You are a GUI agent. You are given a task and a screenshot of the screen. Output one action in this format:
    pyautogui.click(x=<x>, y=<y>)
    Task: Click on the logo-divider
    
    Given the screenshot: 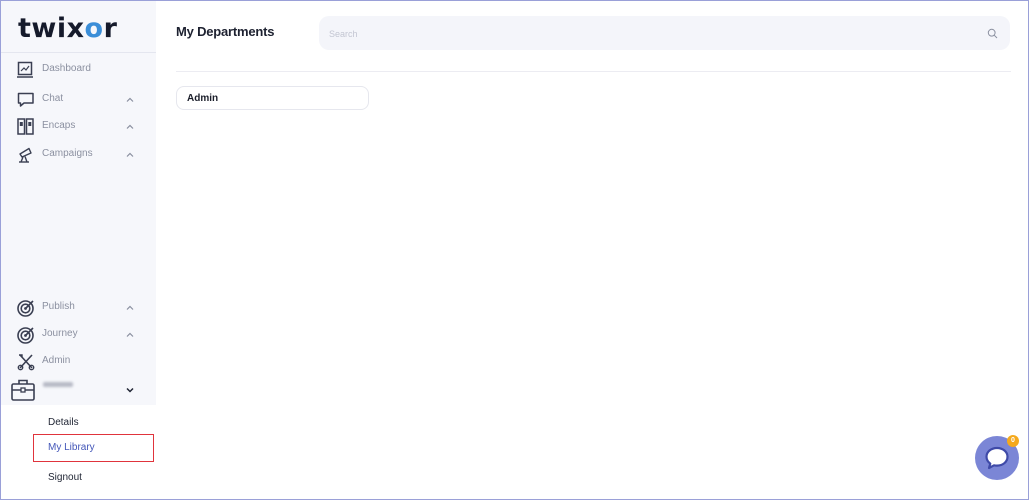 What is the action you would take?
    pyautogui.click(x=78, y=52)
    